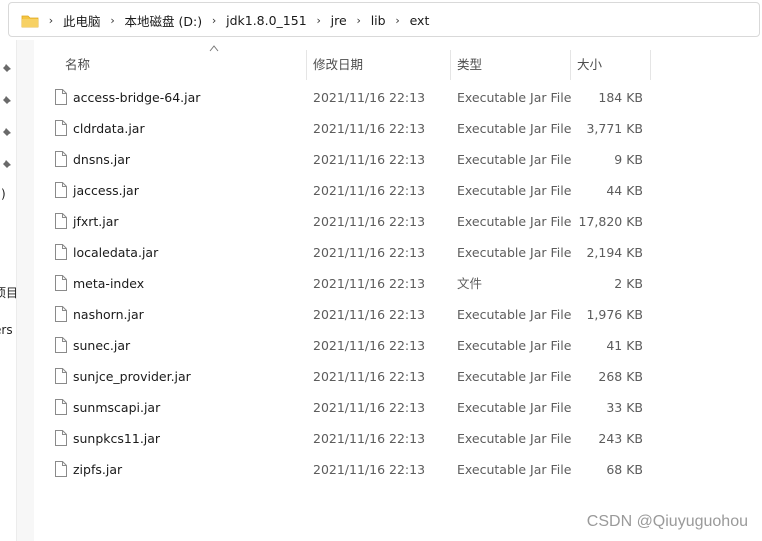  Describe the element at coordinates (164, 20) in the screenshot. I see `breadcrumb-item-drive-d: 本地磁盘 (D:)` at that location.